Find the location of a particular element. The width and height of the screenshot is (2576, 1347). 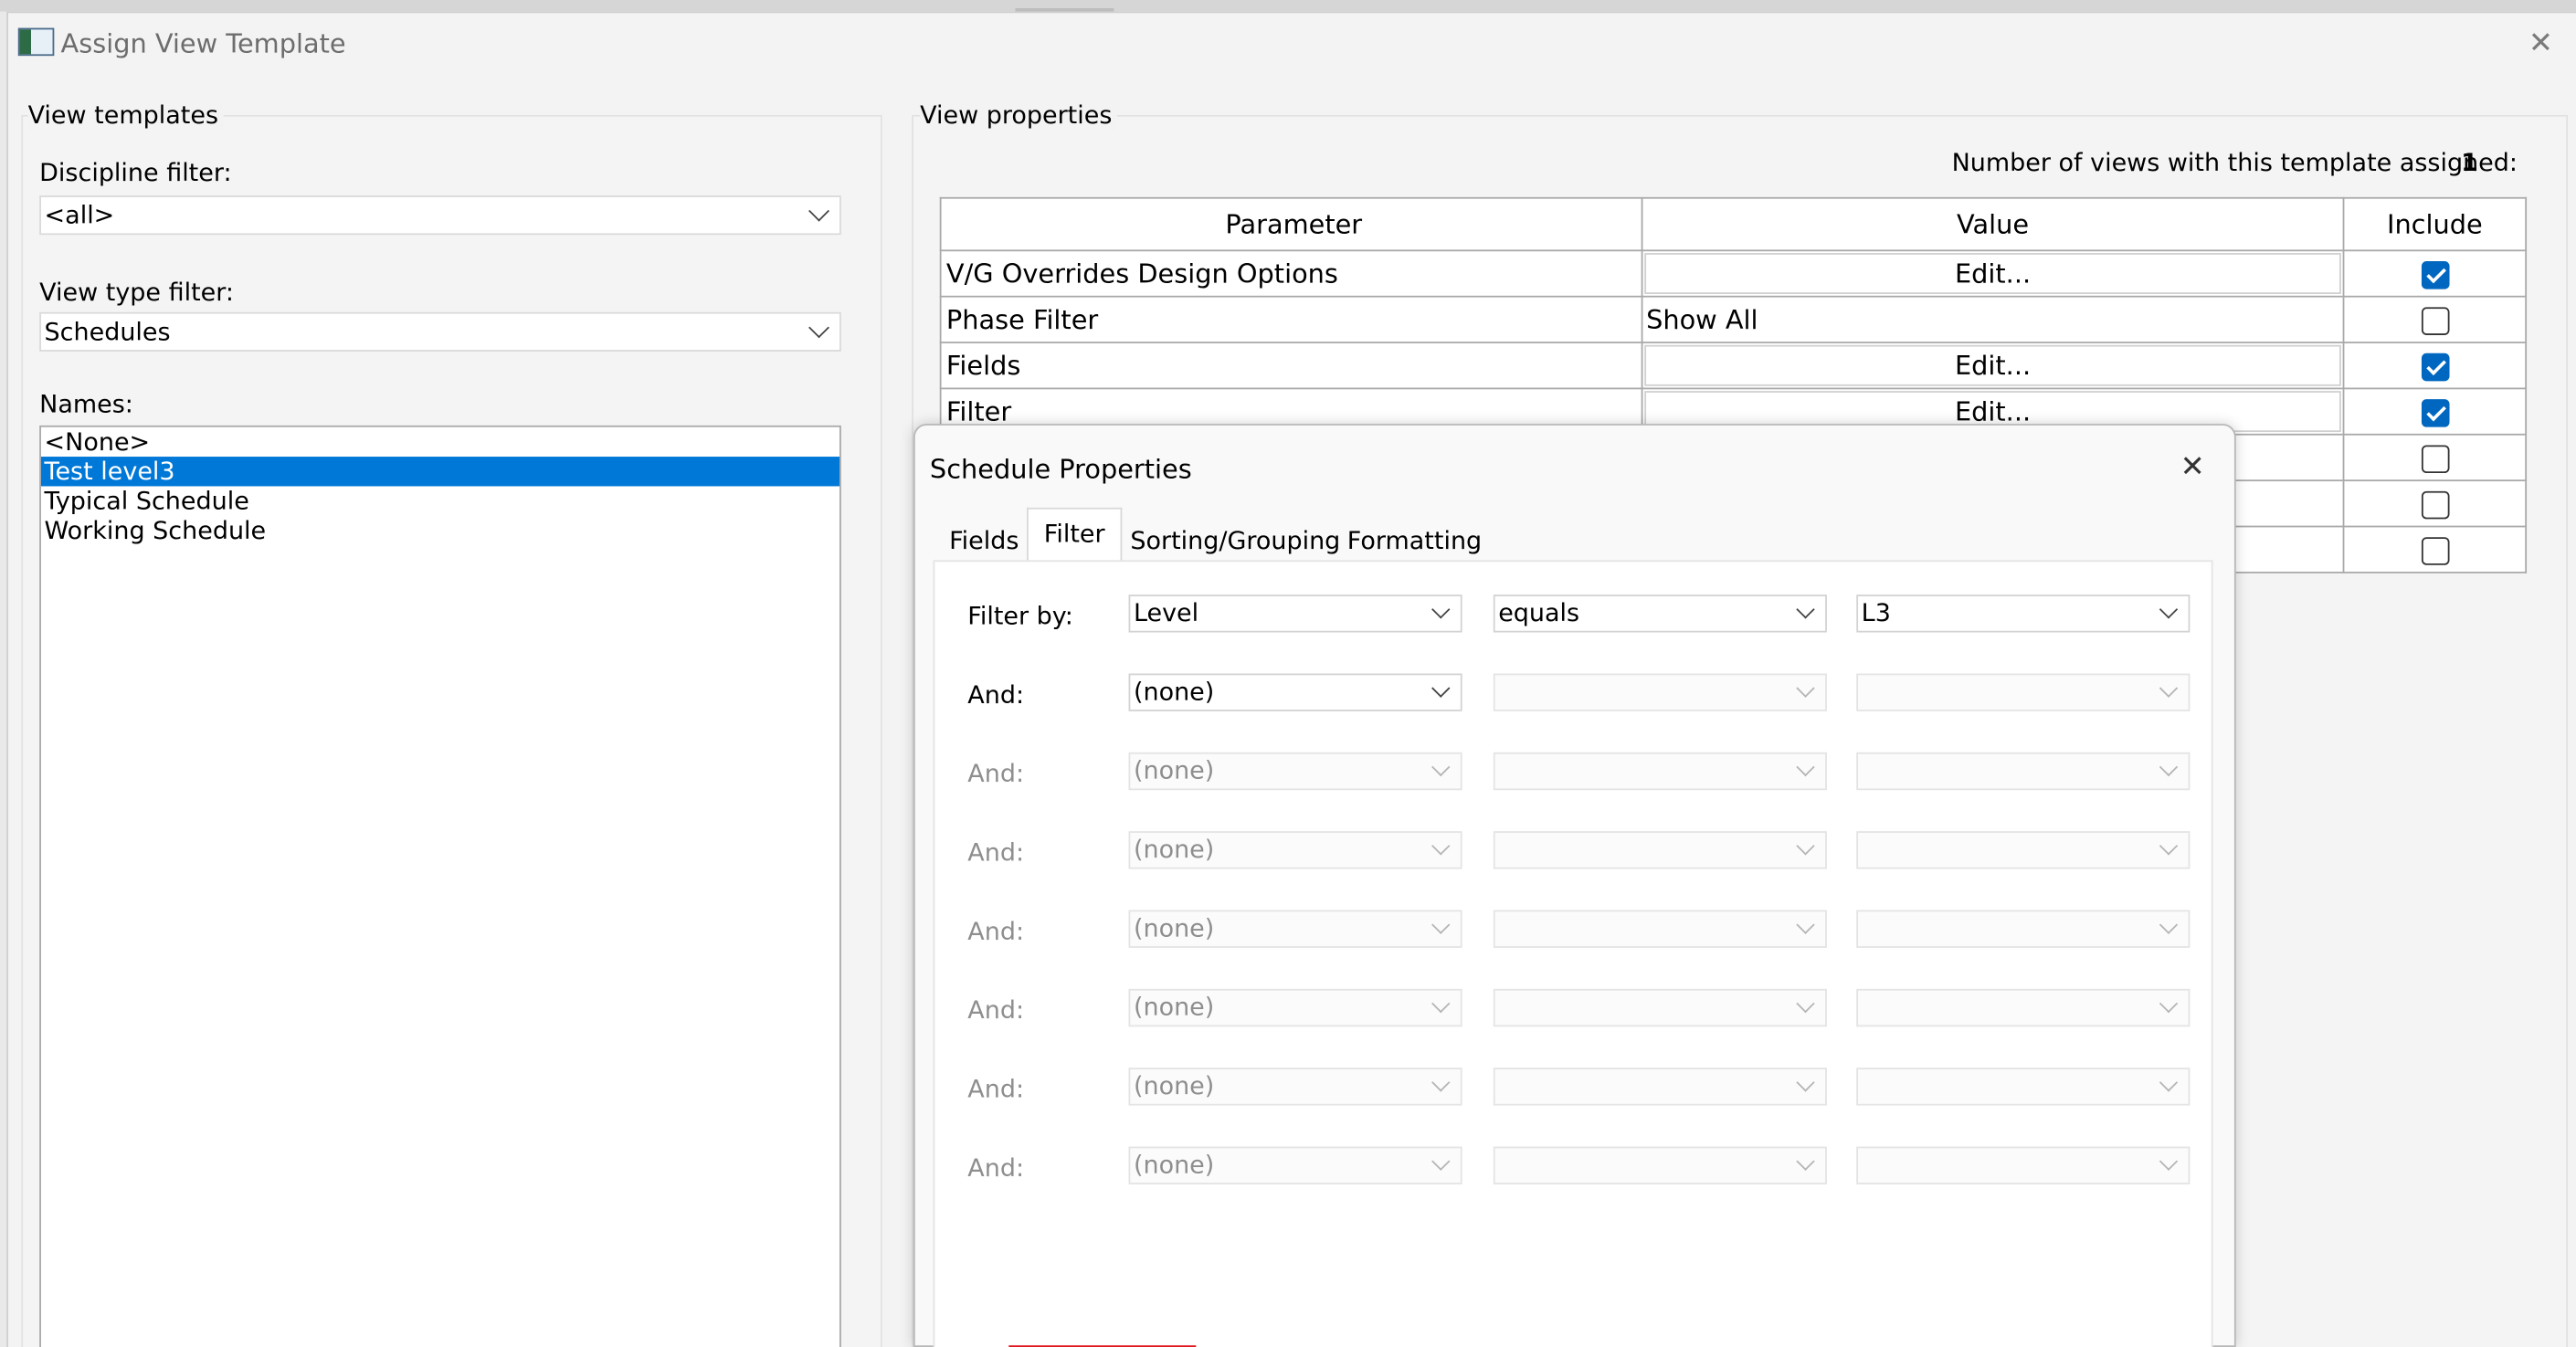

filter-row-label: Filter by: is located at coordinates (1020, 616).